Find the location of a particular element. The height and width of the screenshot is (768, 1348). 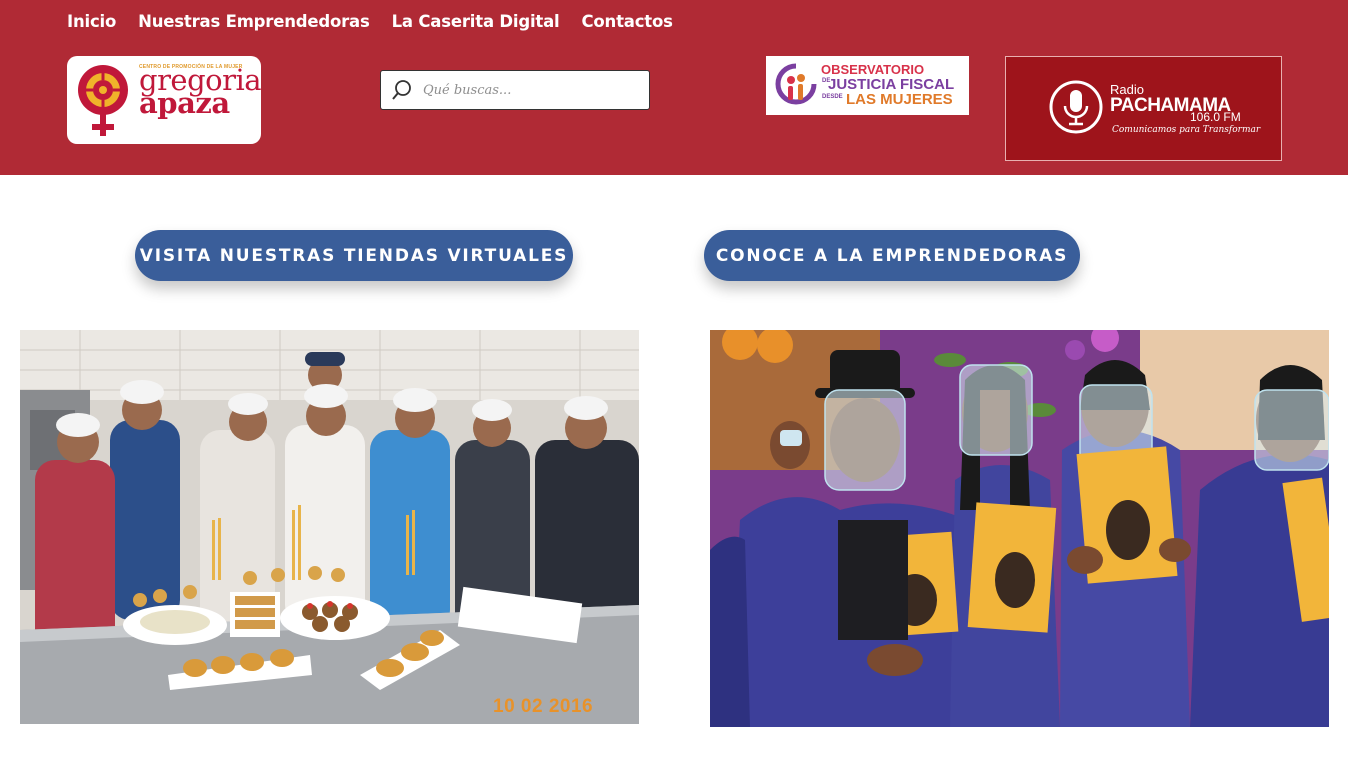

visit-stores-button: VISITA NUESTRAS TIENDAS VIRTUALES is located at coordinates (354, 255).